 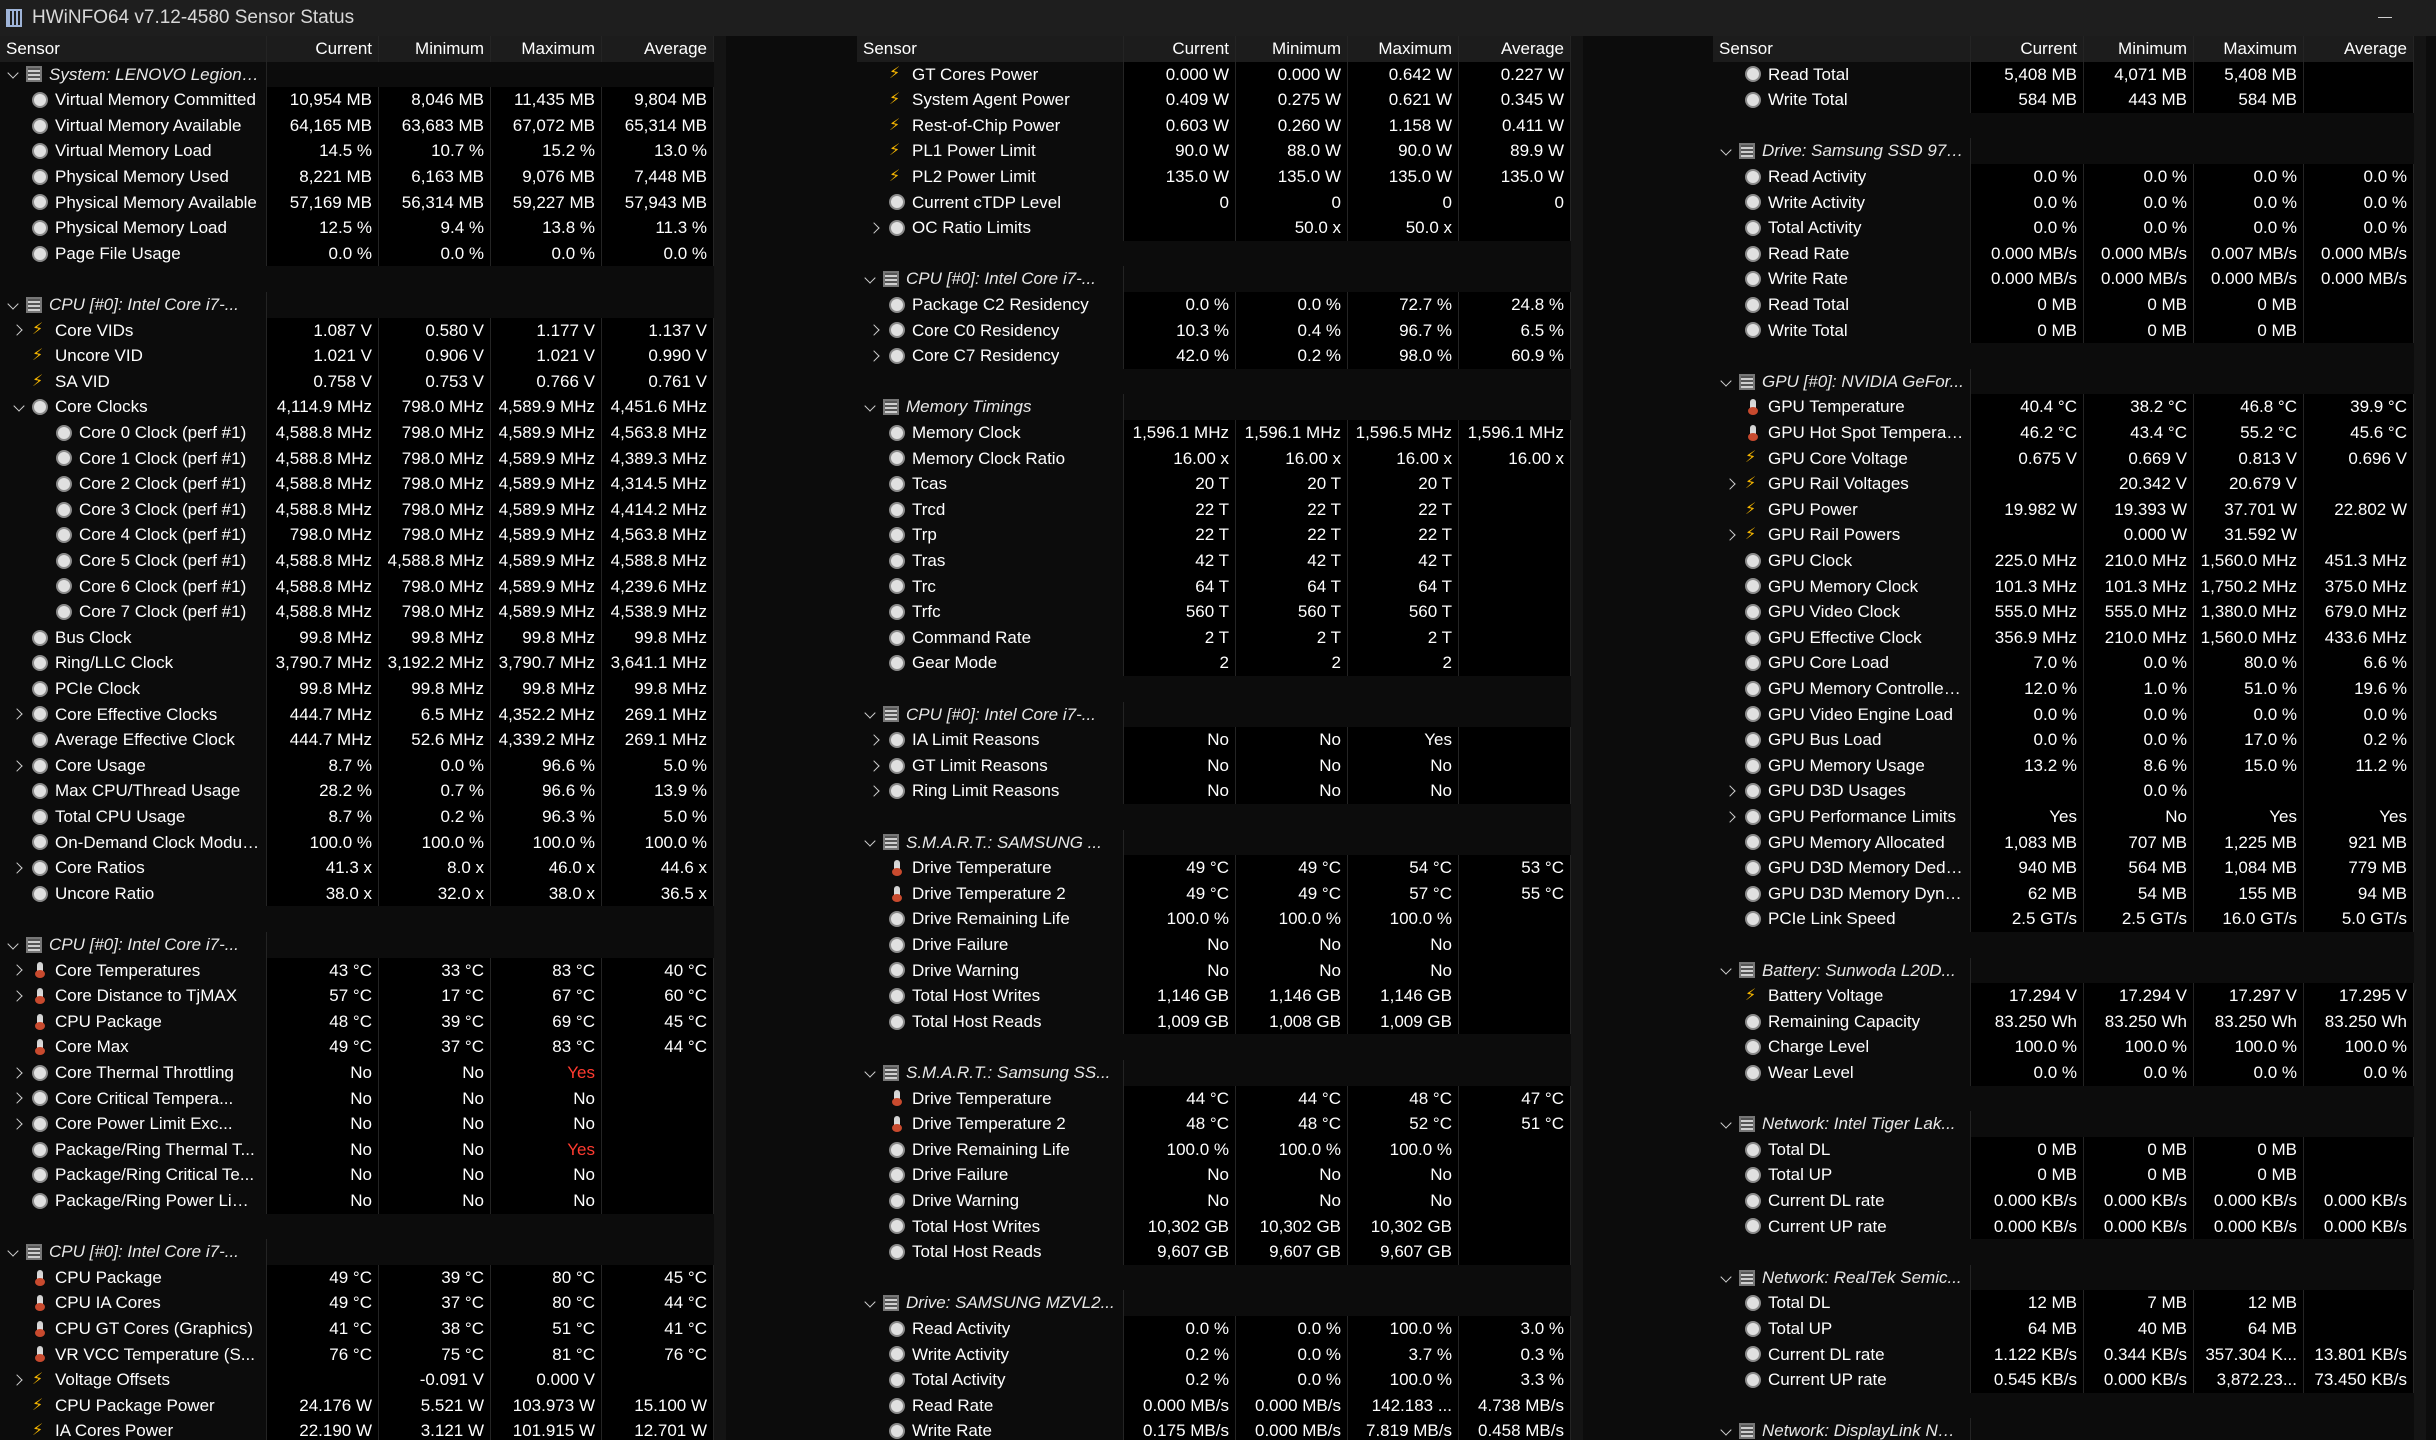 What do you see at coordinates (2385, 17) in the screenshot?
I see `minimize-button` at bounding box center [2385, 17].